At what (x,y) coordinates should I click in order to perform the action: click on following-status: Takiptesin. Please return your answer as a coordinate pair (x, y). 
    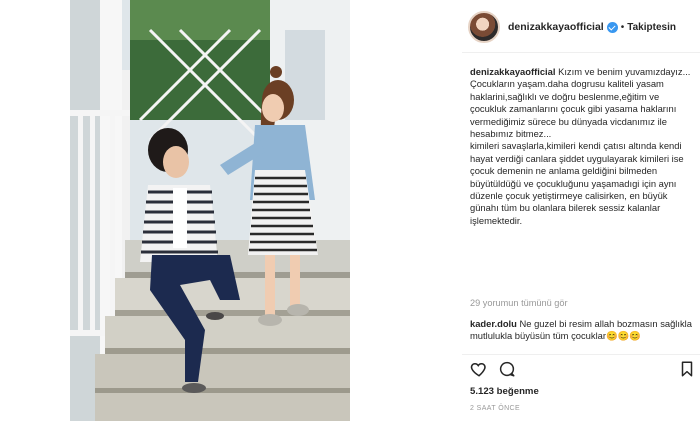
    Looking at the image, I should click on (651, 27).